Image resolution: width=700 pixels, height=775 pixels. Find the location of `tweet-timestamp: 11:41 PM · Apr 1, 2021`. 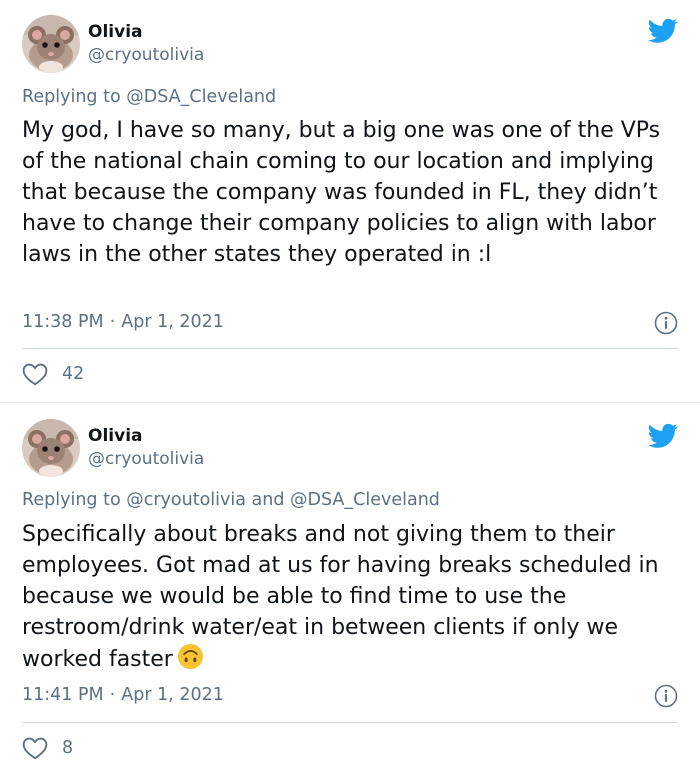

tweet-timestamp: 11:41 PM · Apr 1, 2021 is located at coordinates (123, 695).